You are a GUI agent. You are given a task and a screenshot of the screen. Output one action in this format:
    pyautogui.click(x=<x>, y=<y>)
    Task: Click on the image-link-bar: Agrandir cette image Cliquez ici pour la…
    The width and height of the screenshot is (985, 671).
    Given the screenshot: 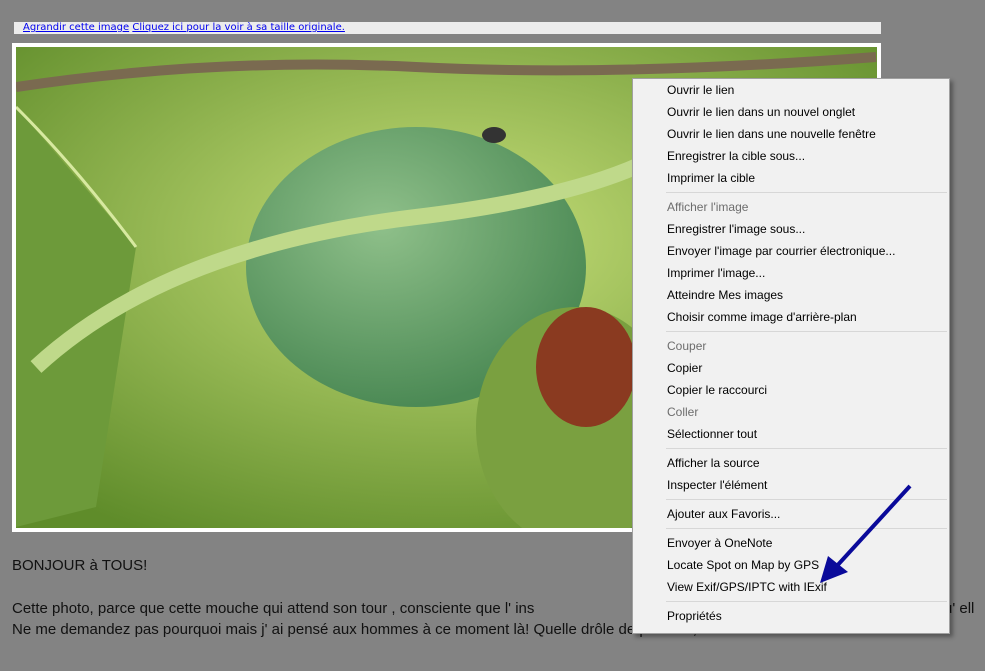 What is the action you would take?
    pyautogui.click(x=447, y=28)
    